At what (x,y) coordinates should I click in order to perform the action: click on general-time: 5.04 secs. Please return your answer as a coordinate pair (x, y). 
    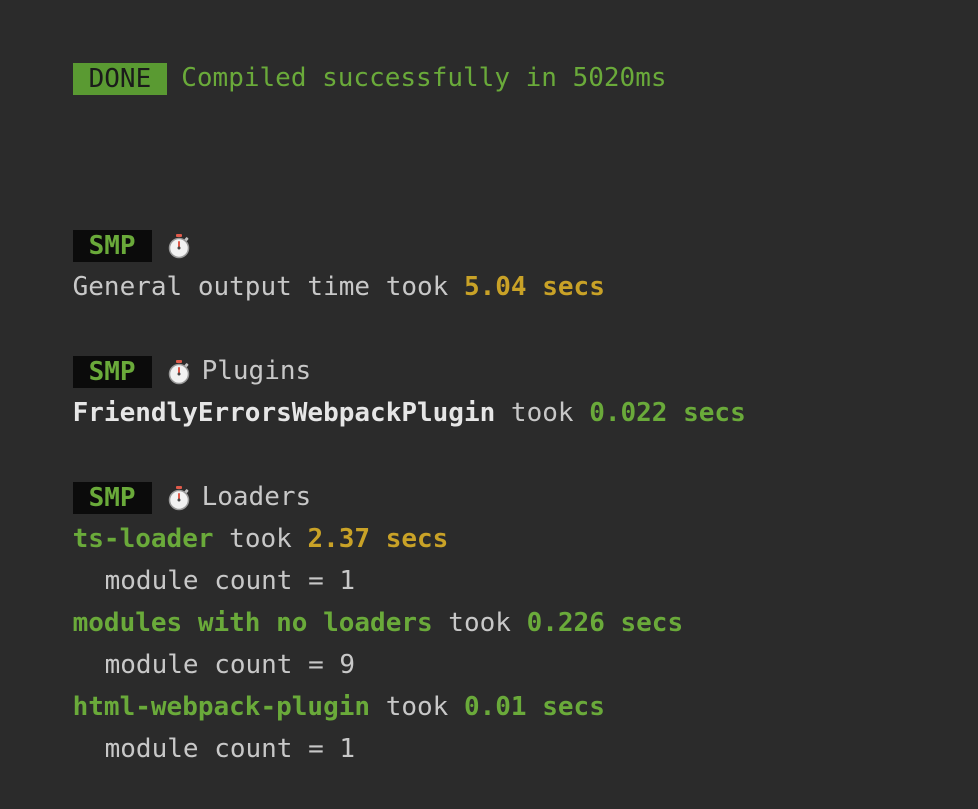
    Looking at the image, I should click on (534, 287).